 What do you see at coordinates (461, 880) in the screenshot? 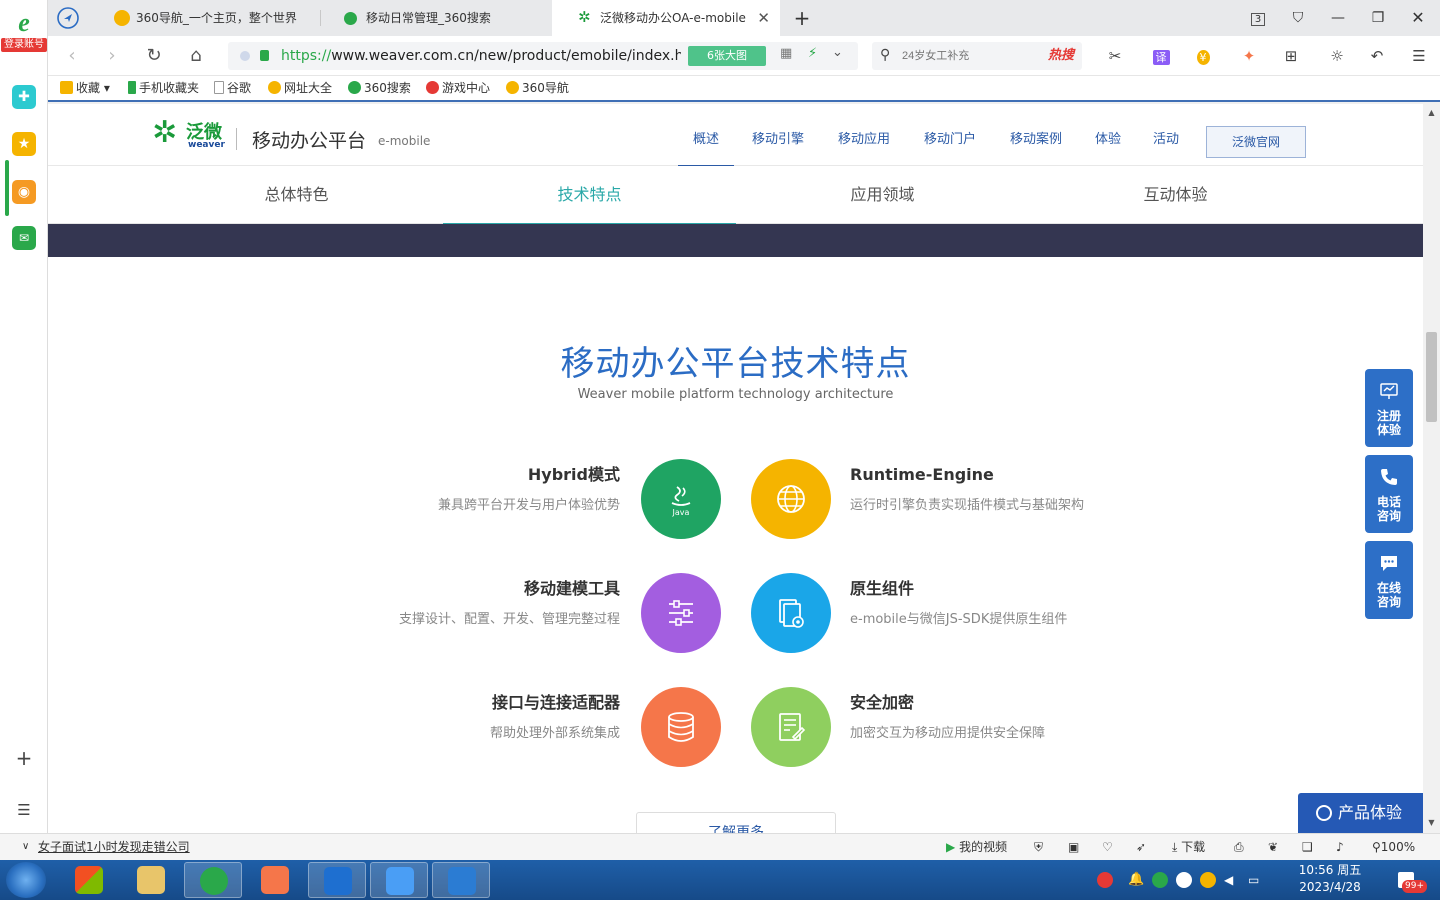
I see `taskbar-word` at bounding box center [461, 880].